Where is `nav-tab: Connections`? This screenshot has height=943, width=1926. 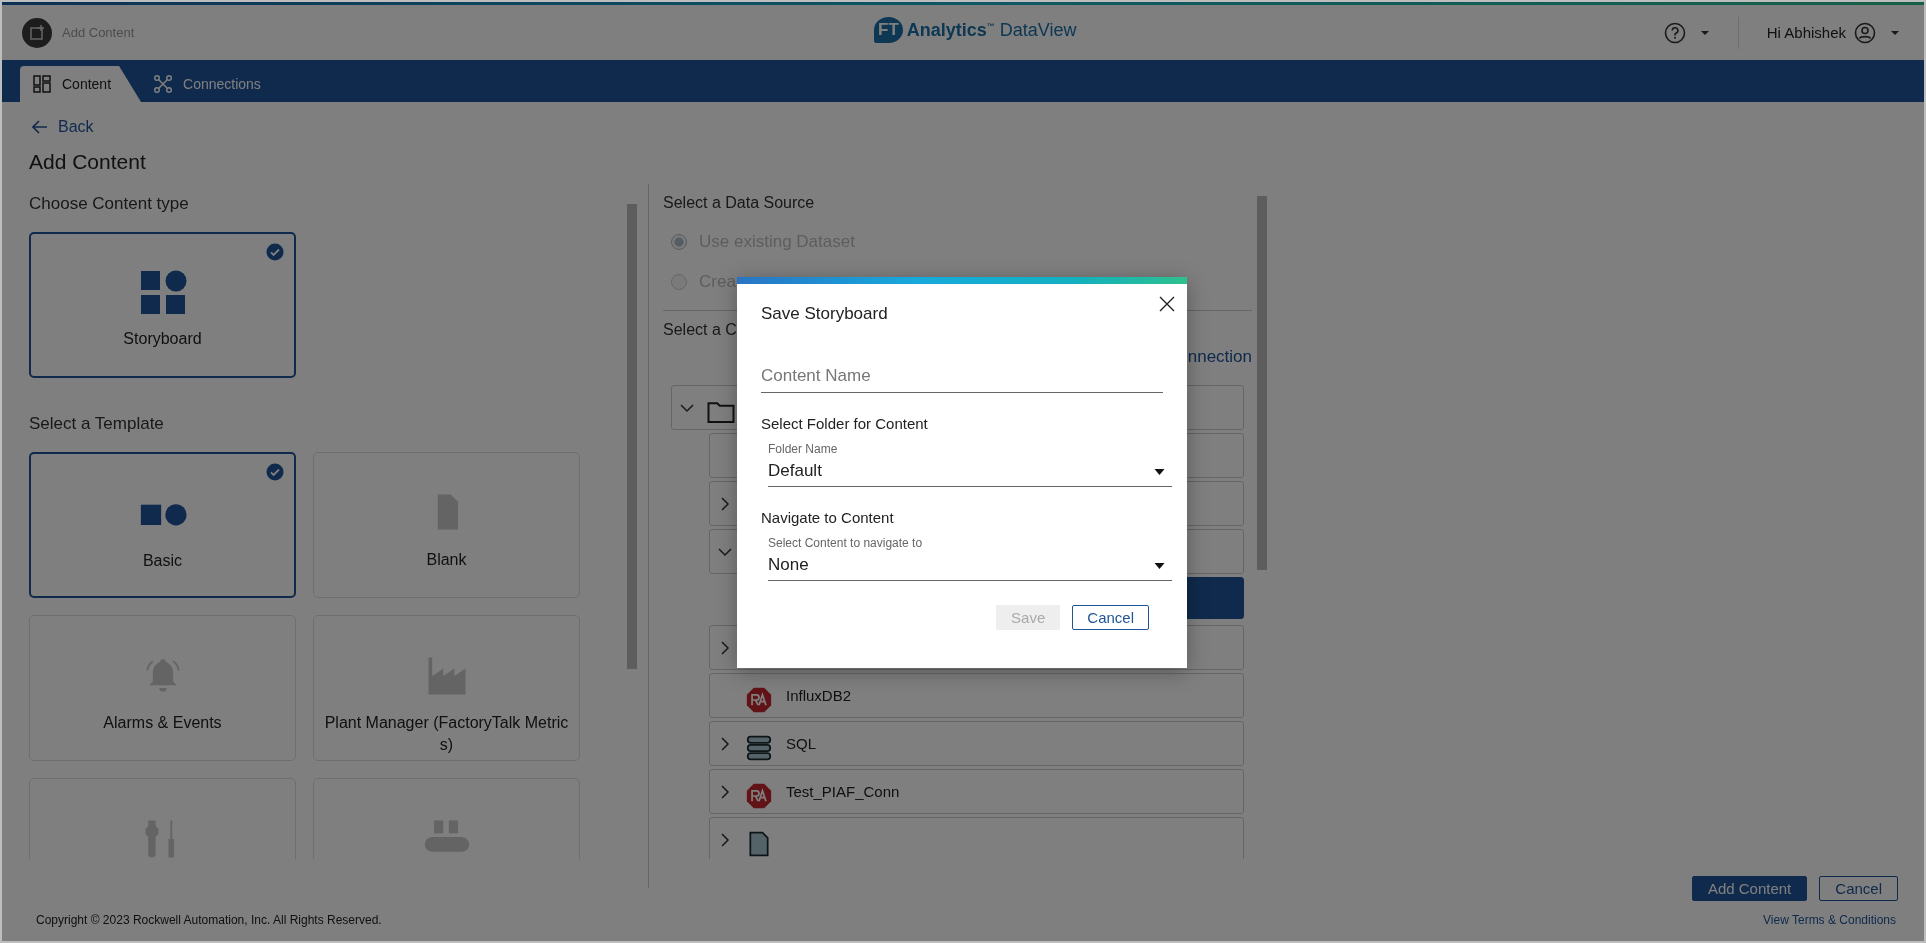 nav-tab: Connections is located at coordinates (216, 84).